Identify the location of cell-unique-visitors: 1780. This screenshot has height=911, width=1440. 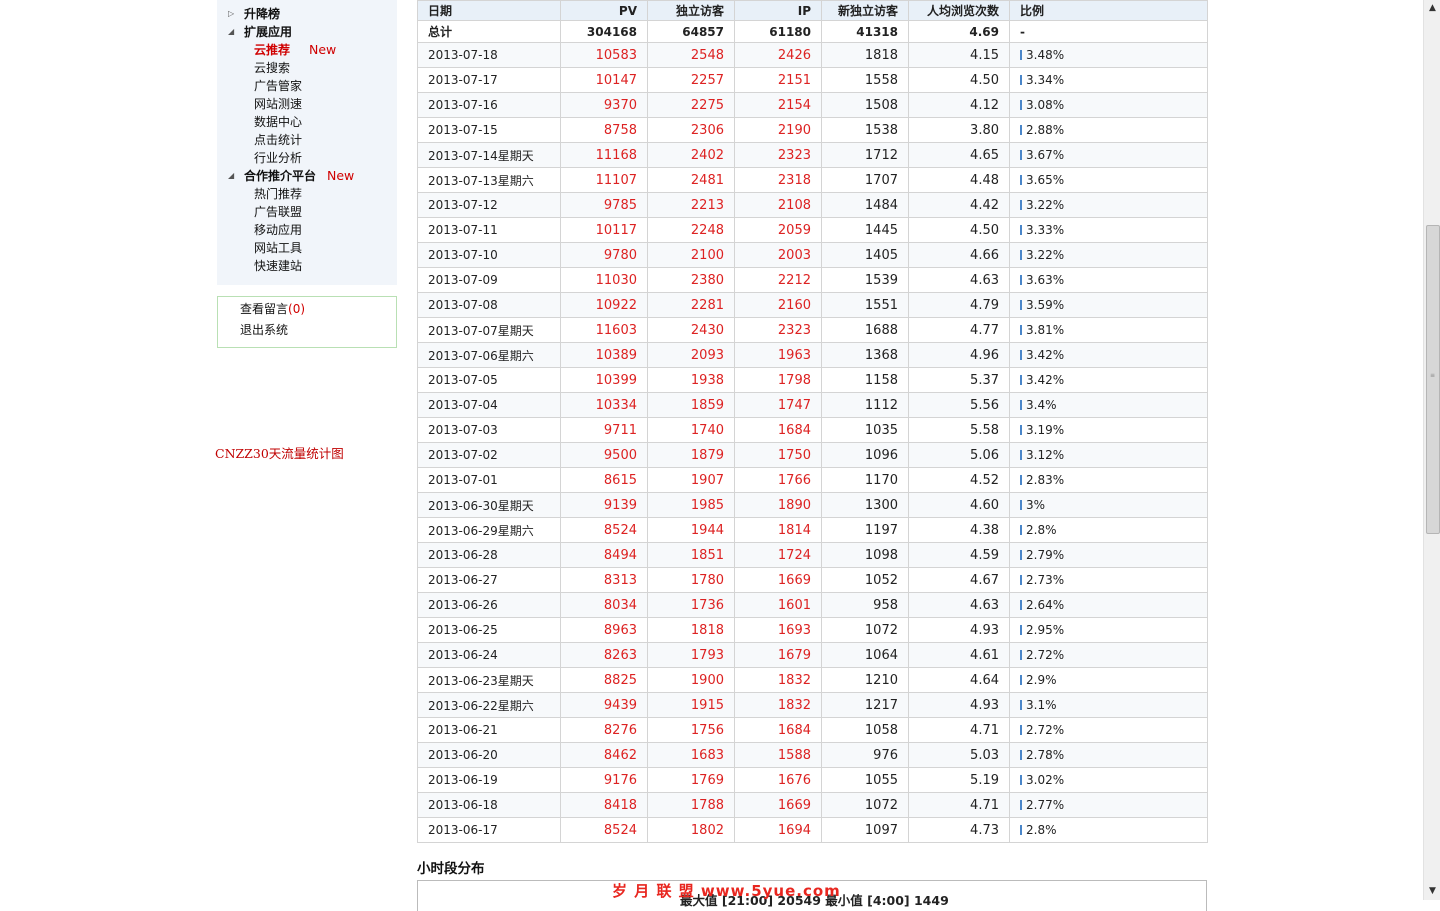
(691, 580).